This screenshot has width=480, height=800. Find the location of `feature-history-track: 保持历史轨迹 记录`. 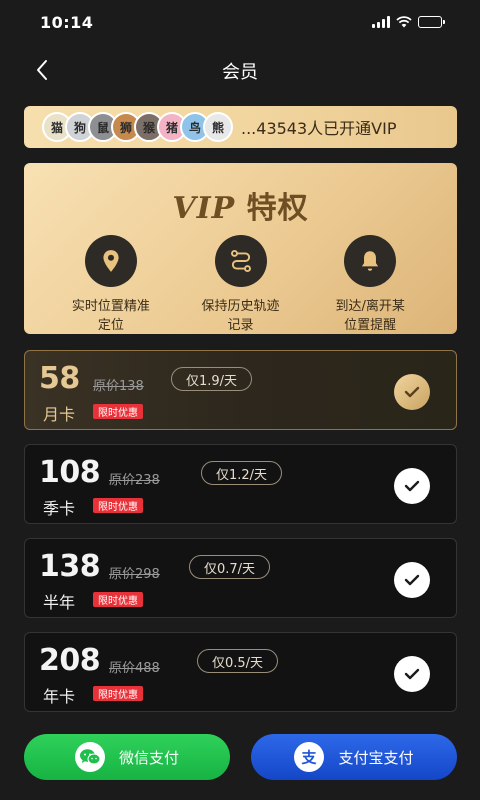

feature-history-track: 保持历史轨迹 记录 is located at coordinates (241, 285).